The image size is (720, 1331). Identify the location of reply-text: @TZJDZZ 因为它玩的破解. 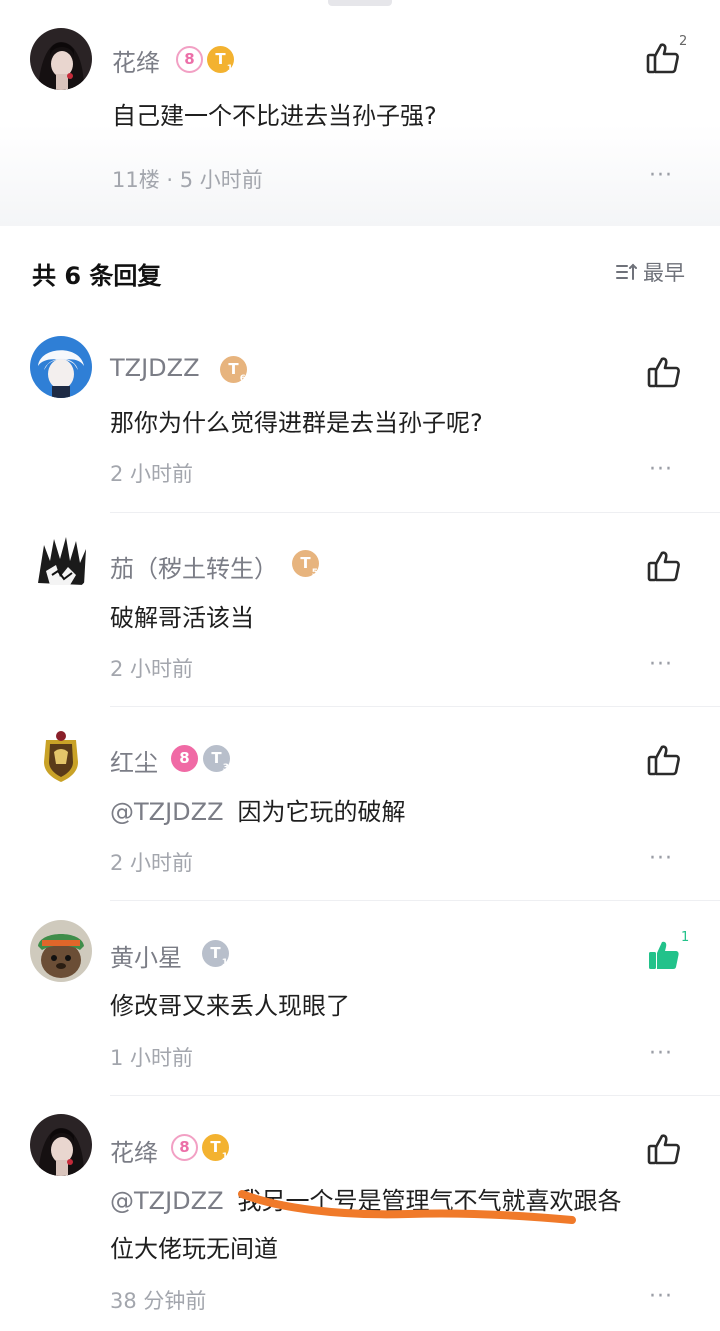
(258, 812).